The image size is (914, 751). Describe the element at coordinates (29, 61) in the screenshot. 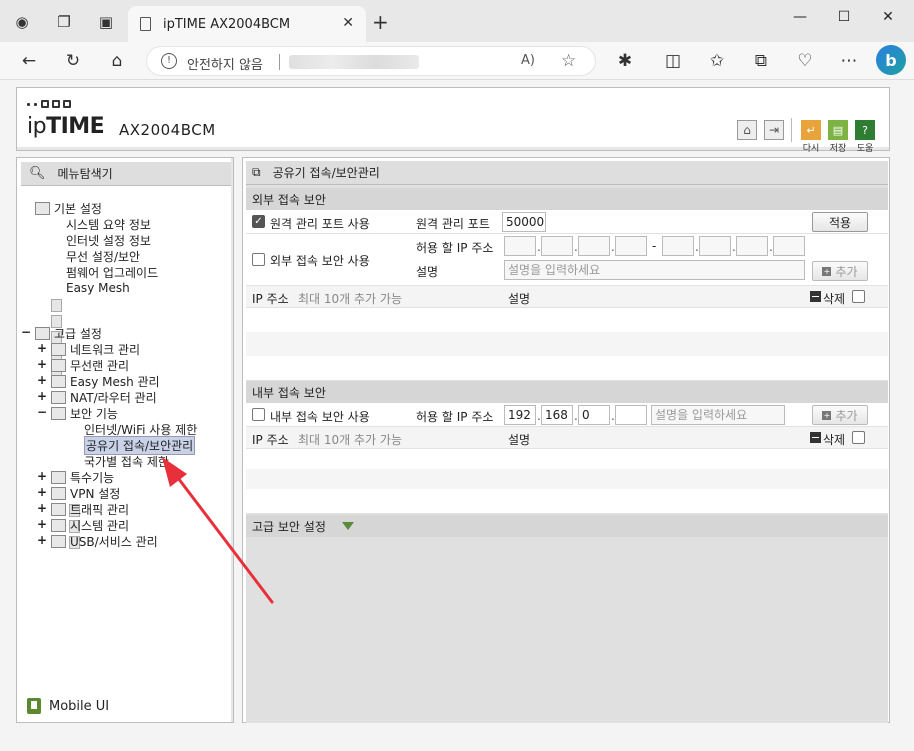

I see `back-icon: ←` at that location.